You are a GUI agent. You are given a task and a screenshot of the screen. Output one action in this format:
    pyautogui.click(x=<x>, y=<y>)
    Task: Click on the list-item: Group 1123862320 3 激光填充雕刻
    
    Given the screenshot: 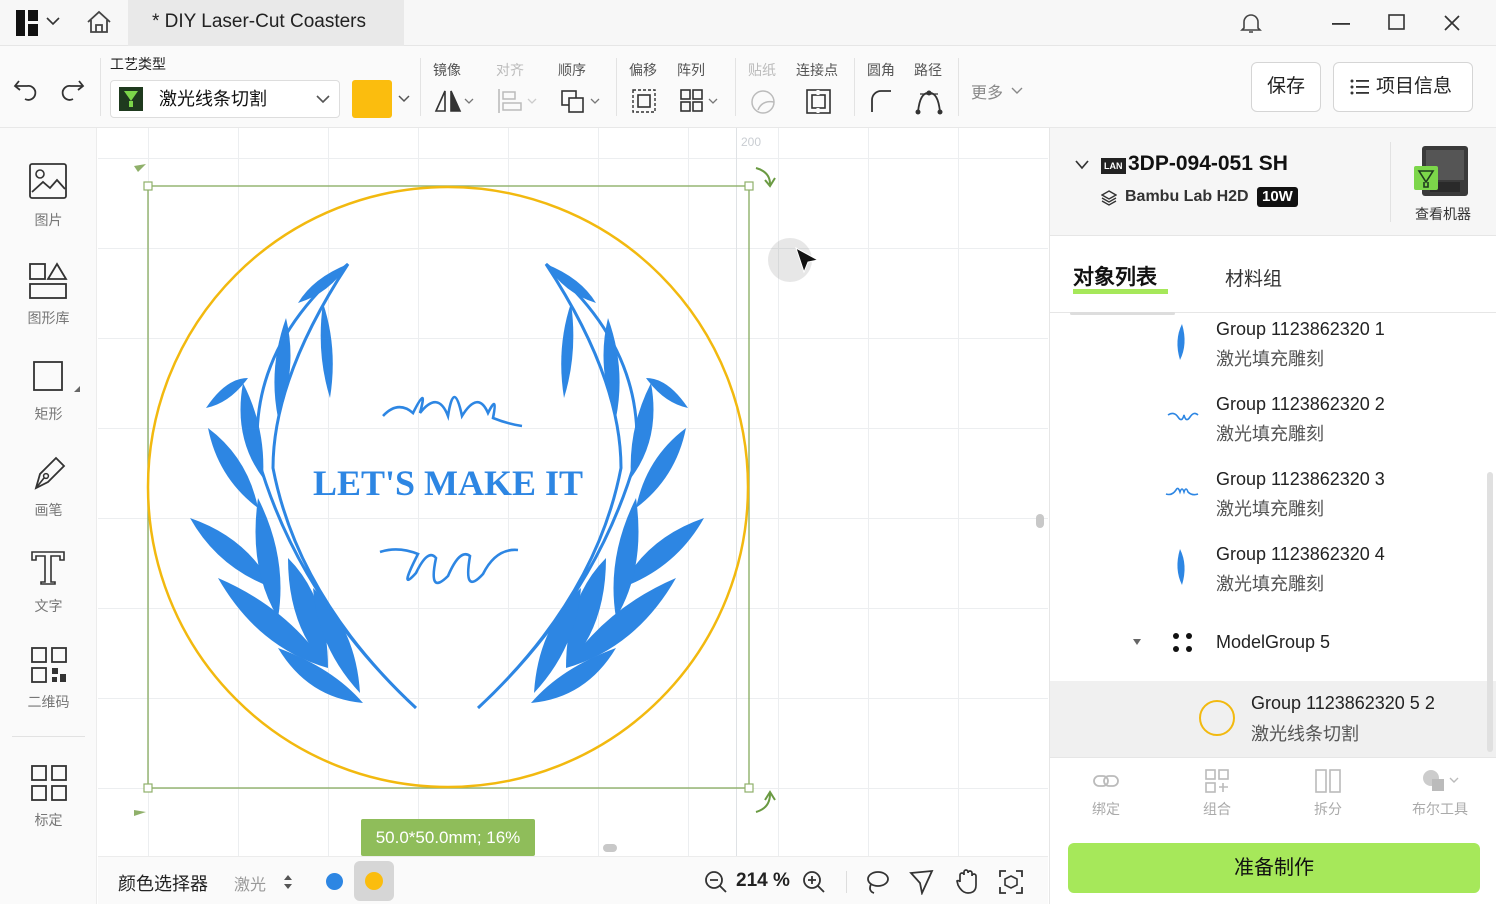 What is the action you would take?
    pyautogui.click(x=1267, y=501)
    